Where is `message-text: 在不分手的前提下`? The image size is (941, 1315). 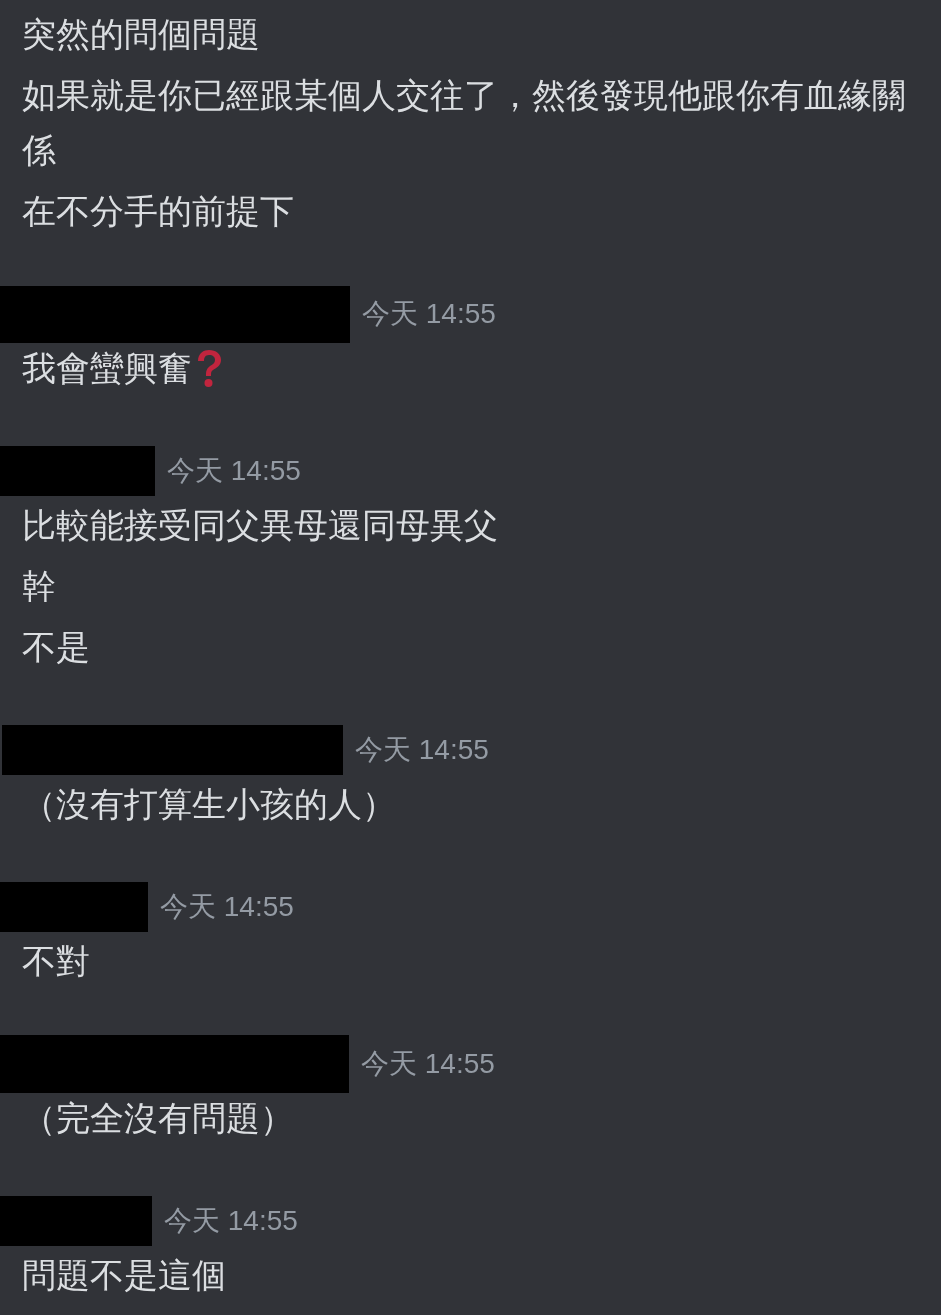
message-text: 在不分手的前提下 is located at coordinates (158, 211).